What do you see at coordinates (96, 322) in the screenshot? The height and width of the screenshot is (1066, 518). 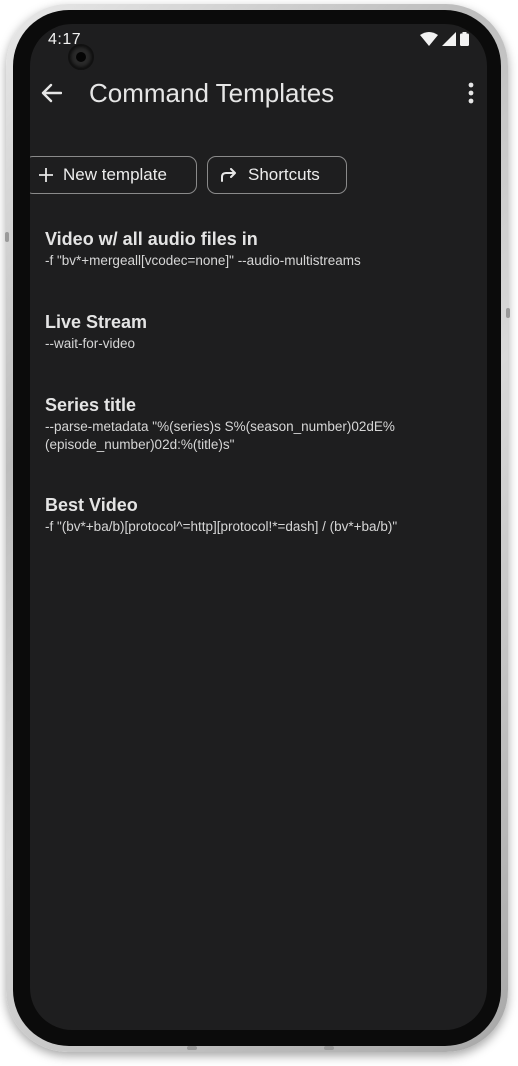 I see `template-title: Live Stream` at bounding box center [96, 322].